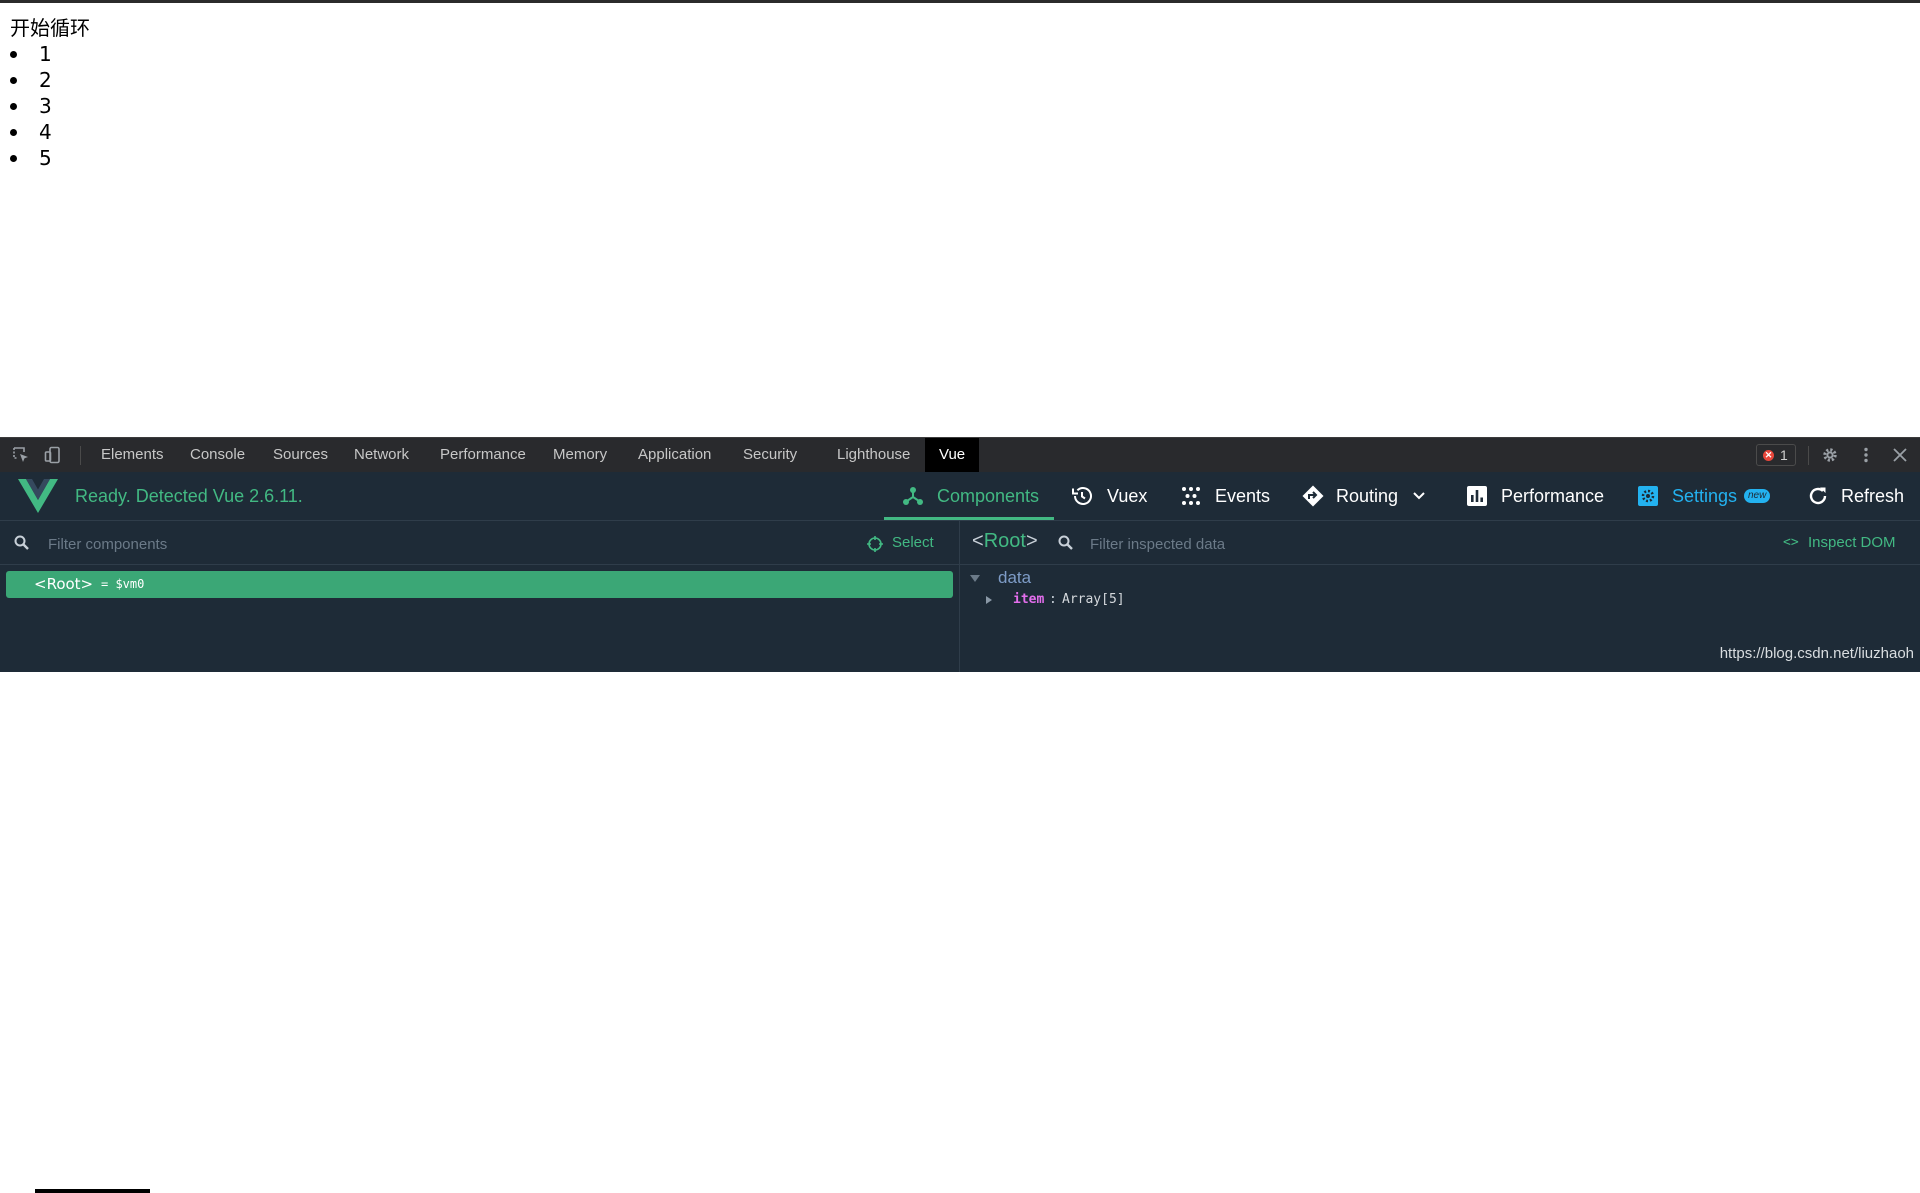 This screenshot has width=1920, height=1193. I want to click on watermark-text: https://blog.csdn.net/liuzhaoh, so click(1816, 653).